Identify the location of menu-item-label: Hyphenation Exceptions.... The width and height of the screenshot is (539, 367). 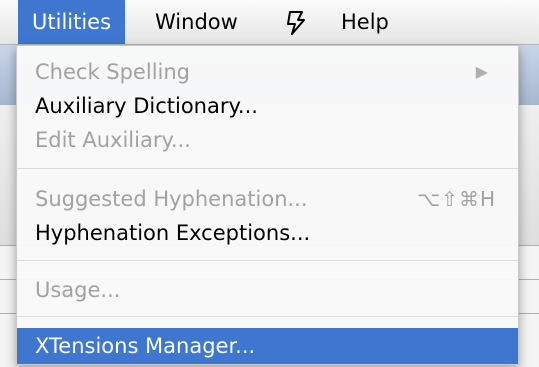
(173, 233).